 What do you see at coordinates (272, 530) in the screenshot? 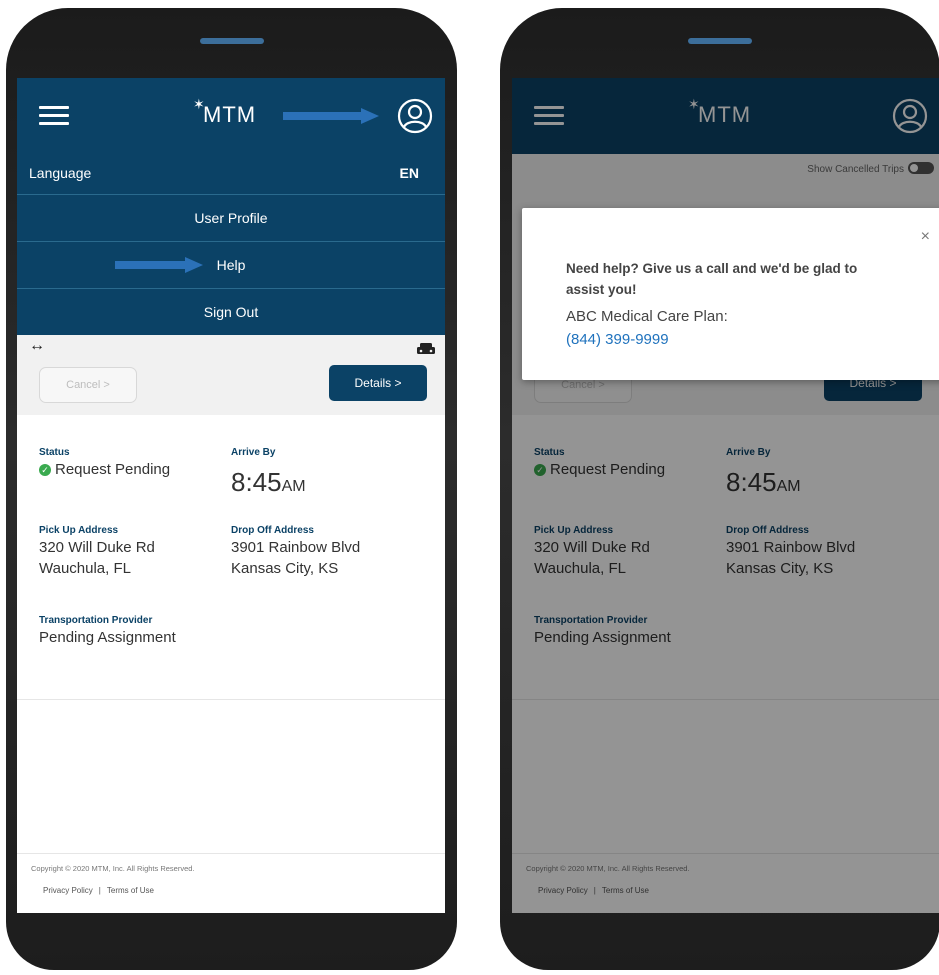
I see `dropoff-label: Drop Off Address` at bounding box center [272, 530].